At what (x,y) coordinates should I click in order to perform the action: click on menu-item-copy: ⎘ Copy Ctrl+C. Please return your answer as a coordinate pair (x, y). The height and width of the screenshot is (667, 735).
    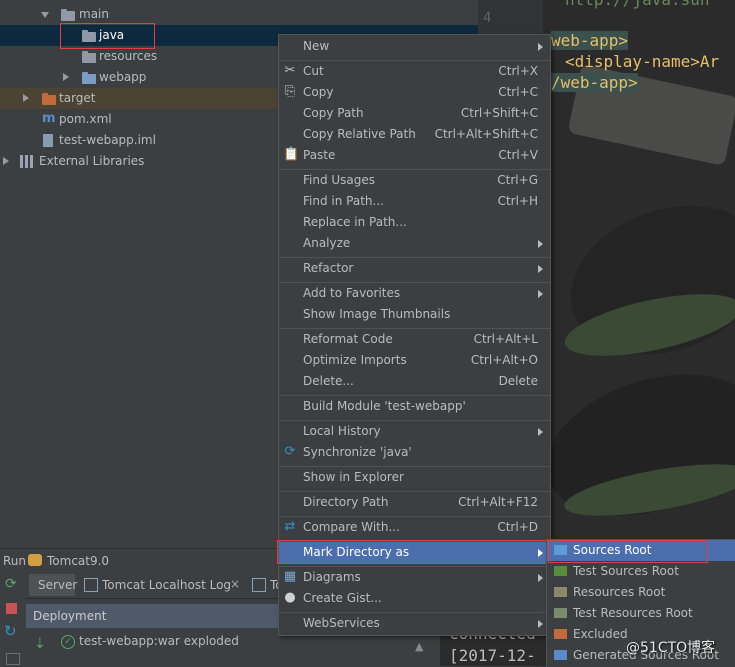
    Looking at the image, I should click on (414, 92).